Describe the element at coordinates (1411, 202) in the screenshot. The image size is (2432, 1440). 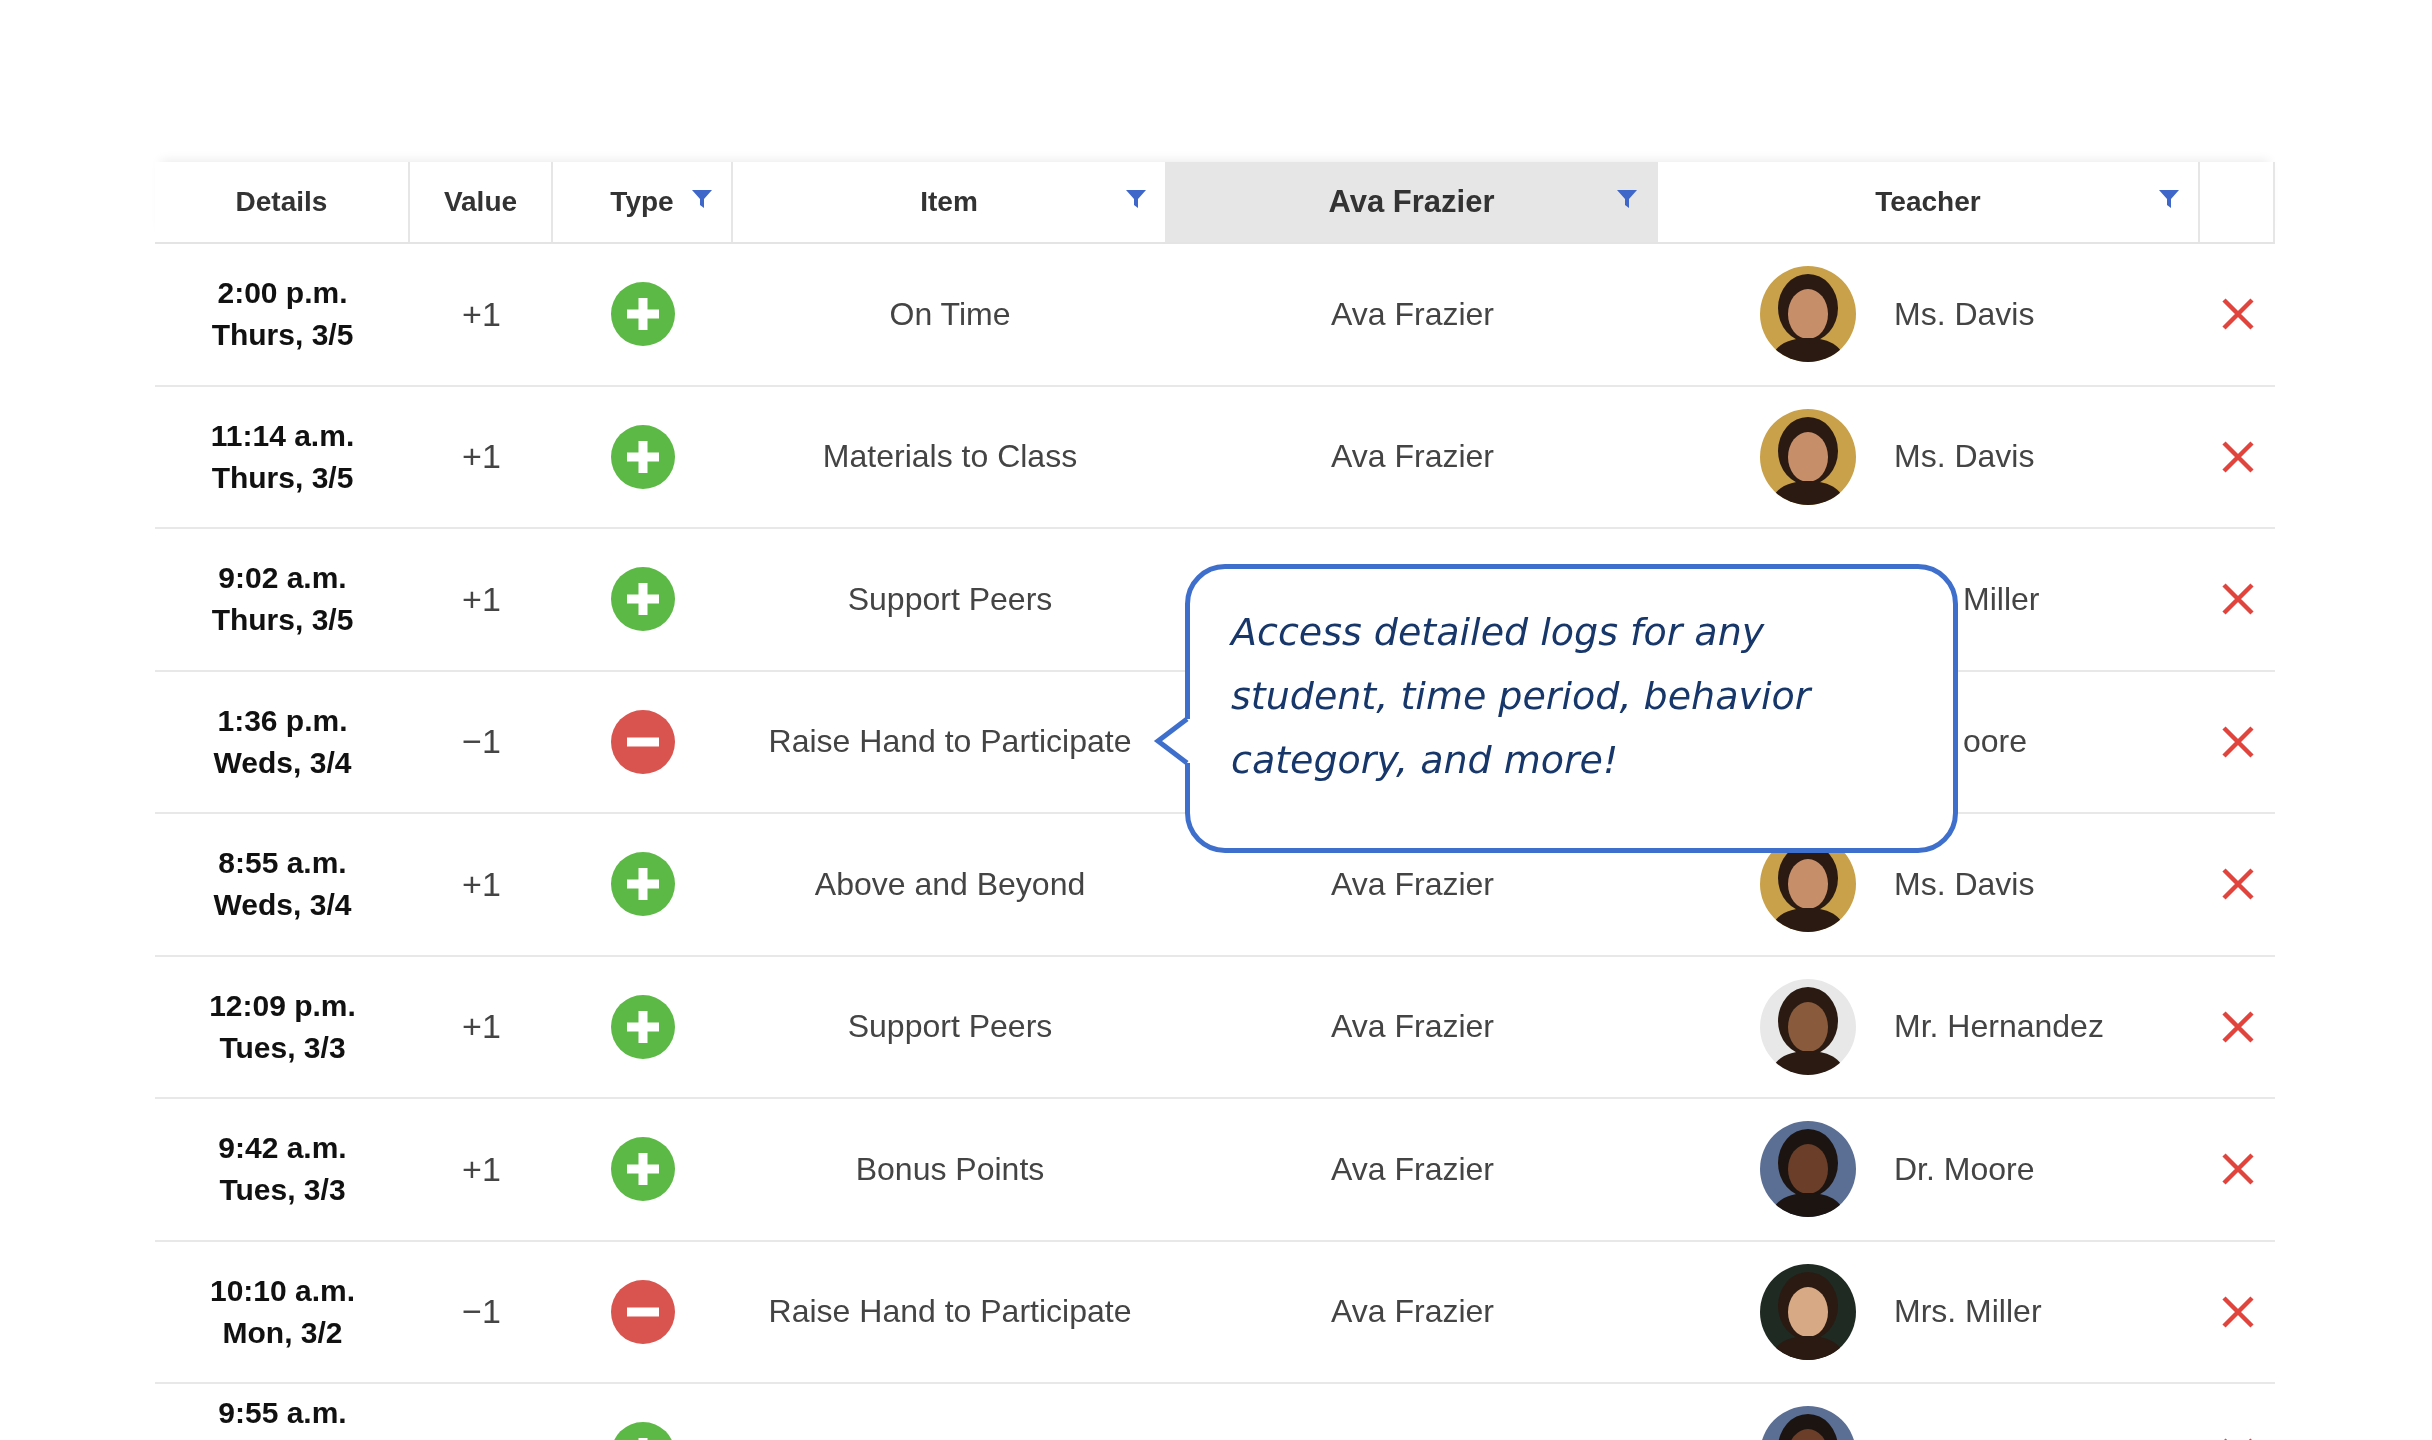
I see `column-header: Ava Frazier` at that location.